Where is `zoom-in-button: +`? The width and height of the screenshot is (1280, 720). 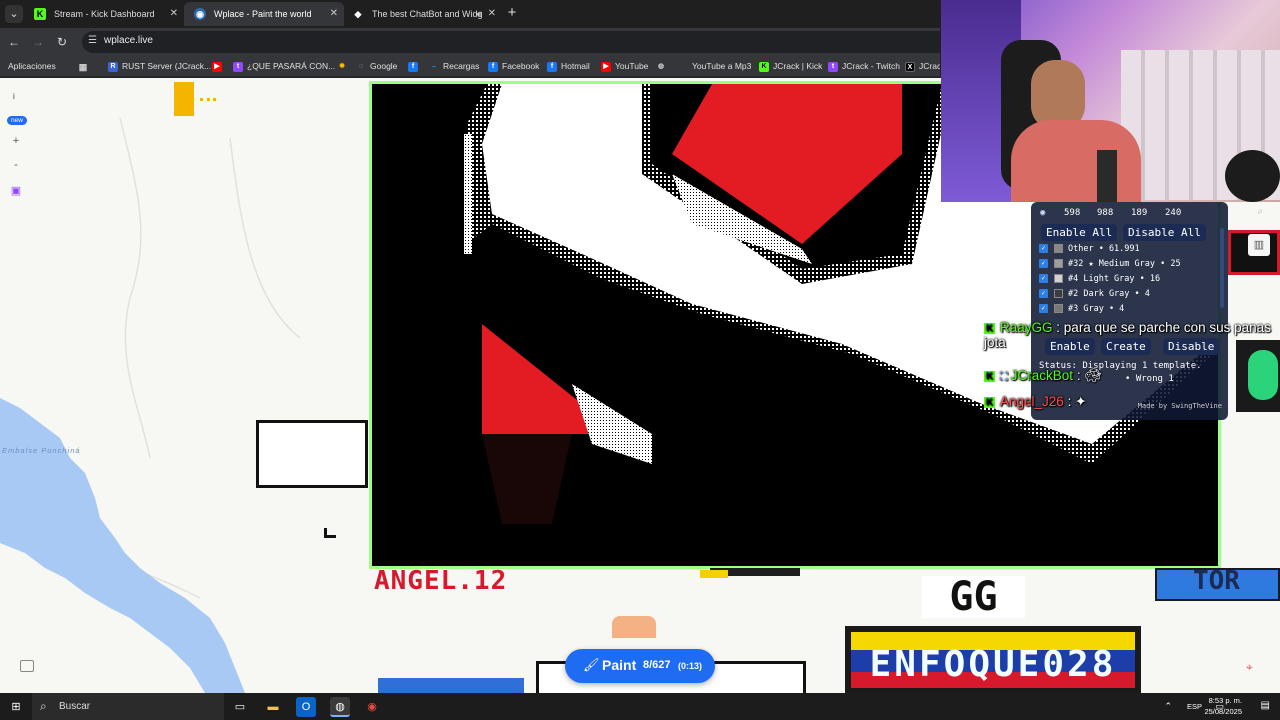
zoom-in-button: + is located at coordinates (16, 141).